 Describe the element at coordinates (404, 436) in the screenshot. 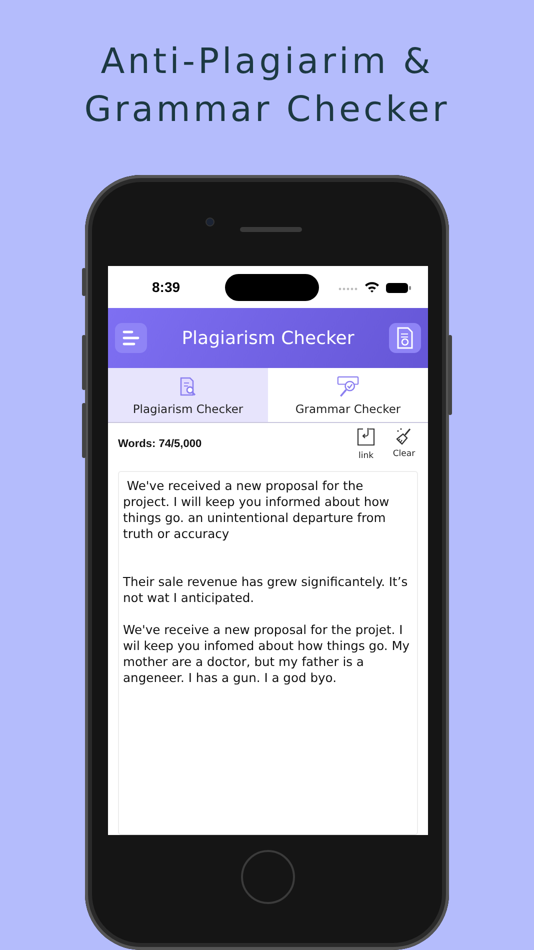

I see `broom-icon` at that location.